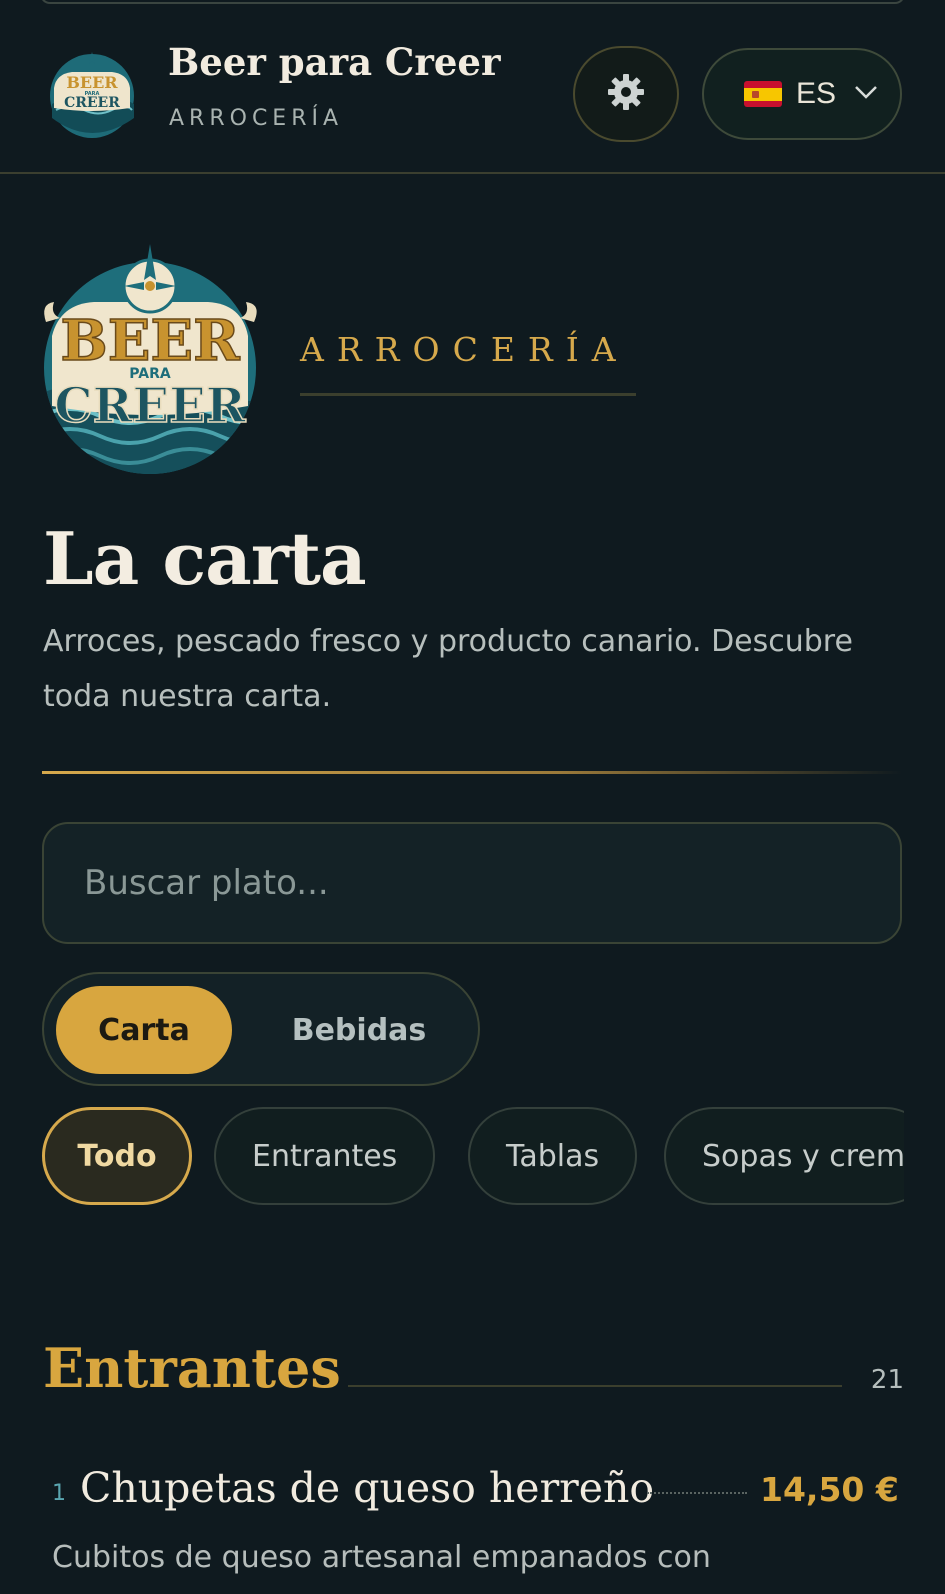 This screenshot has width=945, height=1594. Describe the element at coordinates (784, 1156) in the screenshot. I see `category-chip-sopas: Sopas y crem` at that location.